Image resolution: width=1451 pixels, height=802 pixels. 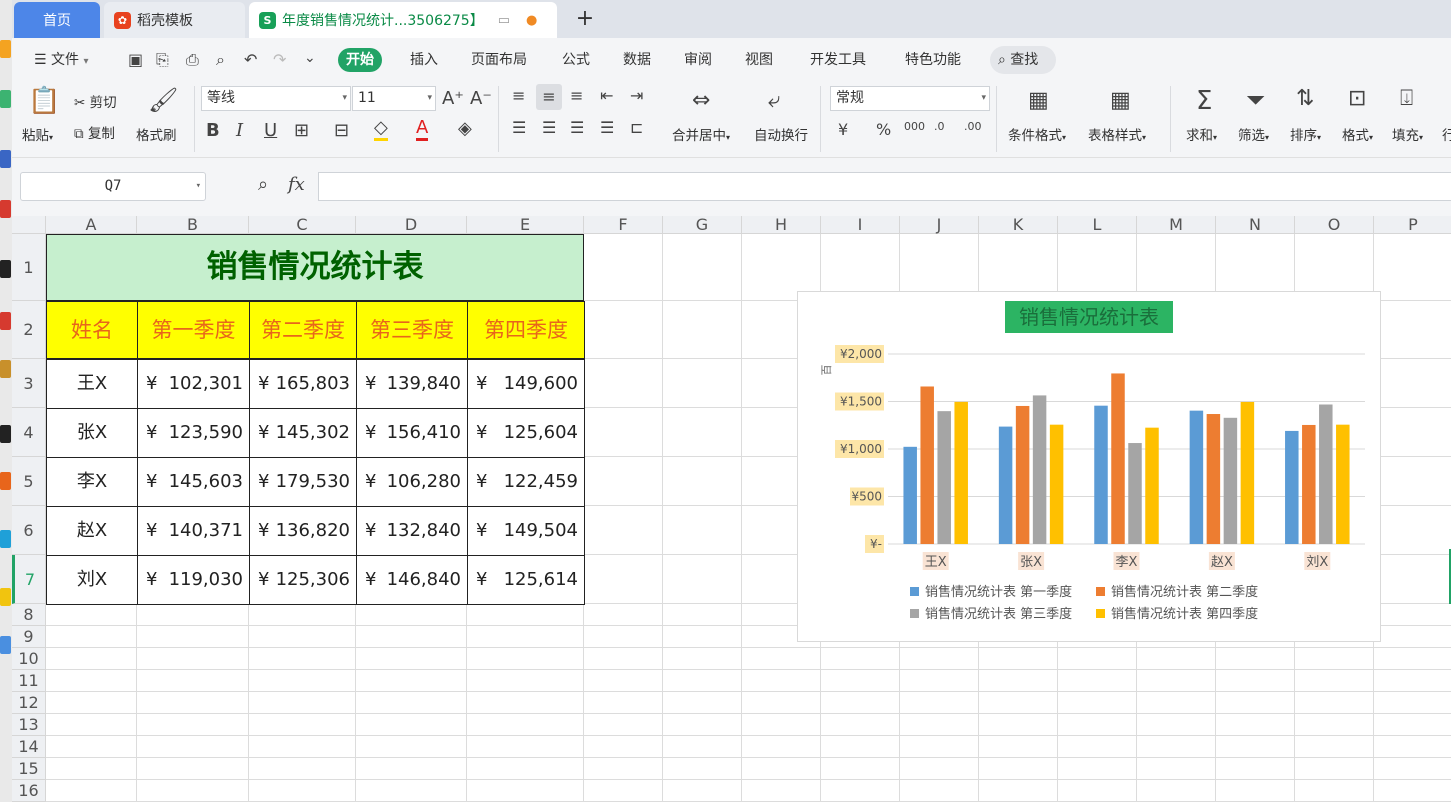 I want to click on row-header: 16, so click(x=29, y=791).